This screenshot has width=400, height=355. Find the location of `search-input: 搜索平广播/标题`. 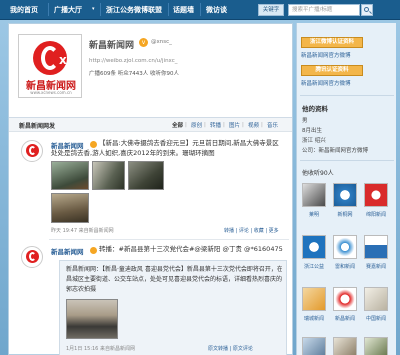

search-input: 搜索平广播/标题 is located at coordinates (324, 10).